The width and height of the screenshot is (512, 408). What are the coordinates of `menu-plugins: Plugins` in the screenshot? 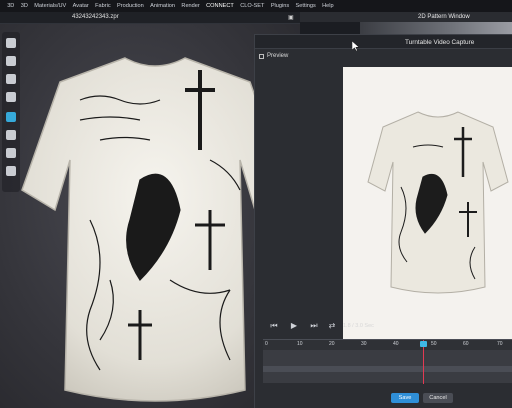 It's located at (280, 6).